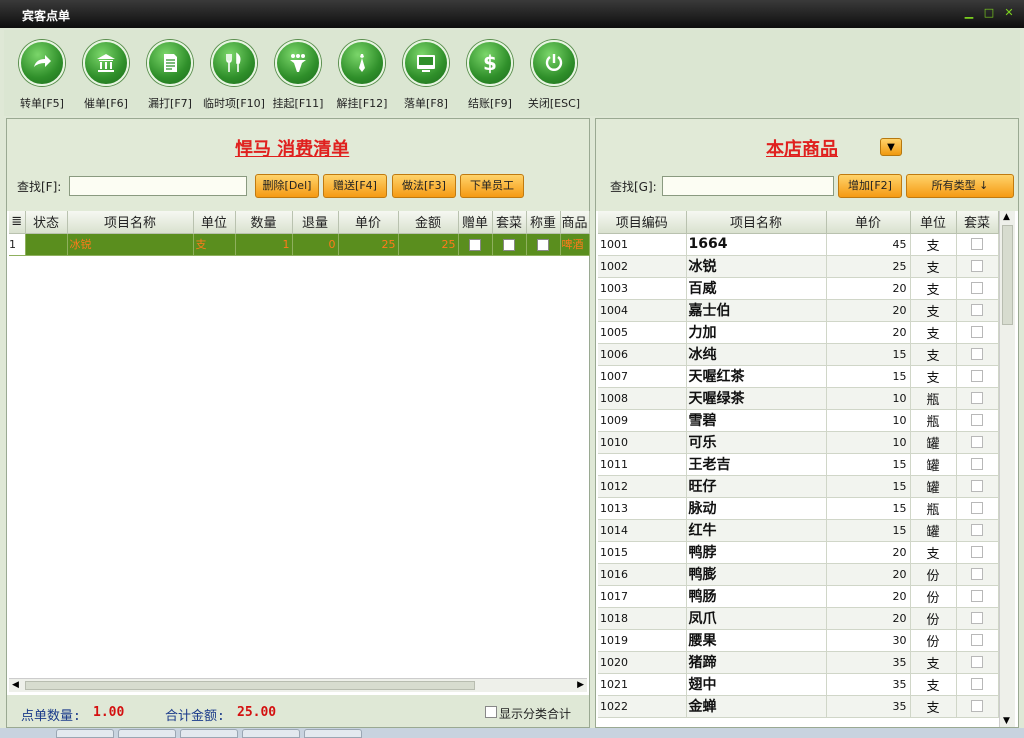  Describe the element at coordinates (798, 420) in the screenshot. I see `product-row: 1009 雪碧 10 瓶` at that location.